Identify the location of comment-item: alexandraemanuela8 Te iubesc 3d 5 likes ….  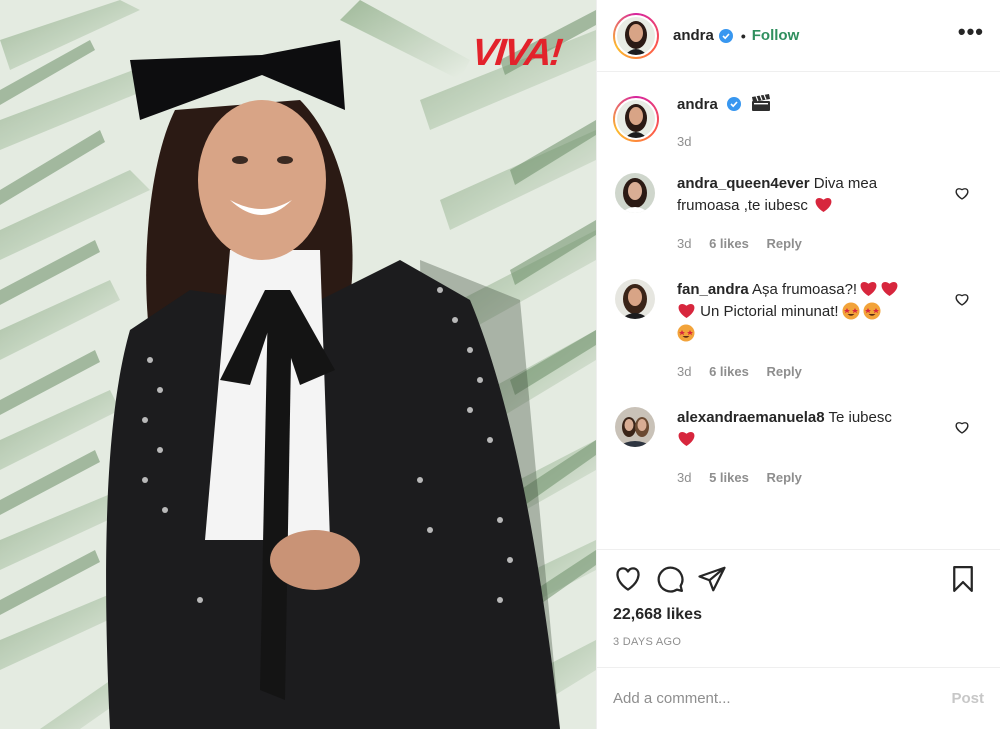
(798, 448).